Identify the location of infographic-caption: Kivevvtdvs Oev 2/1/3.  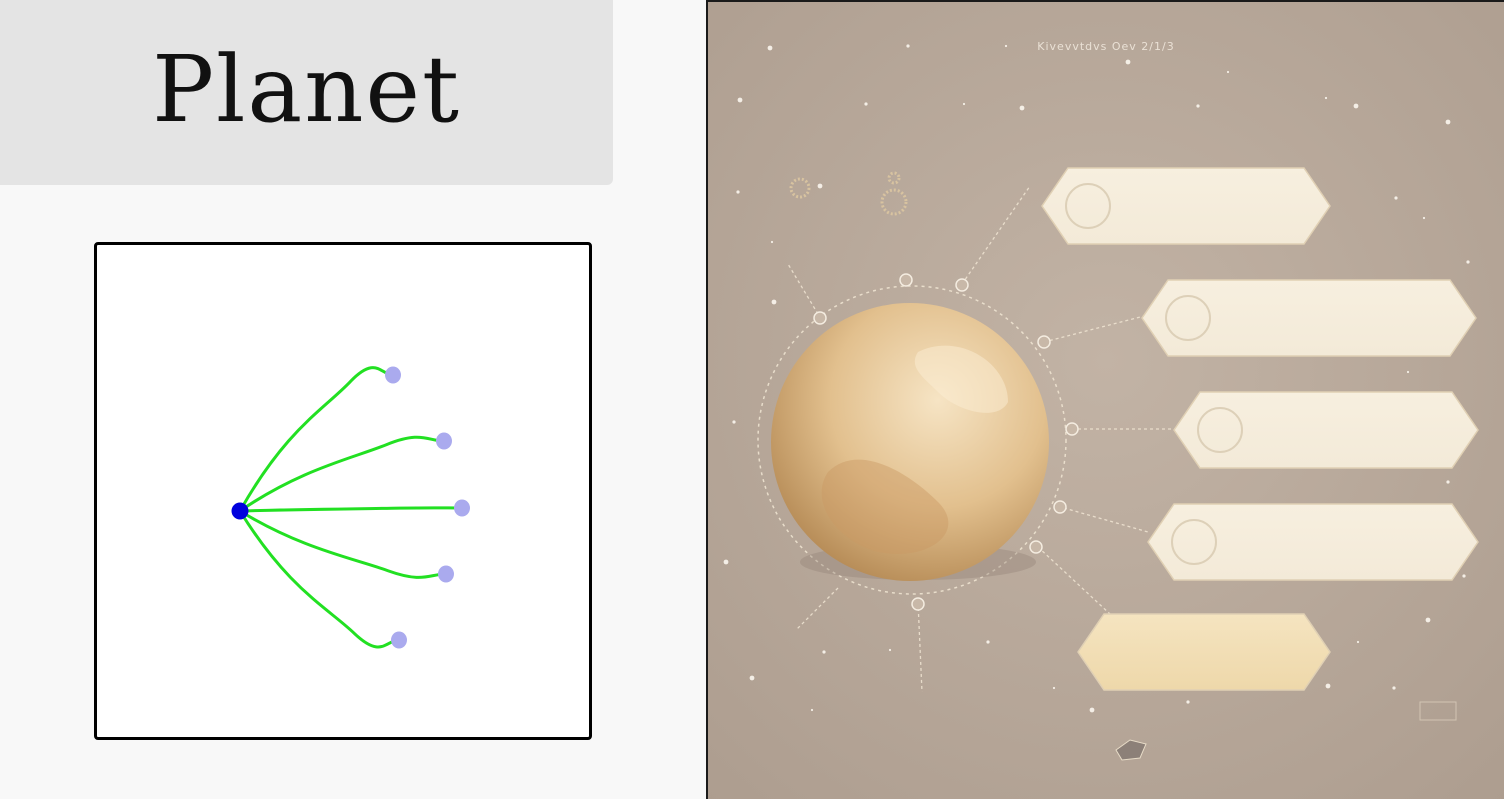
(1106, 46).